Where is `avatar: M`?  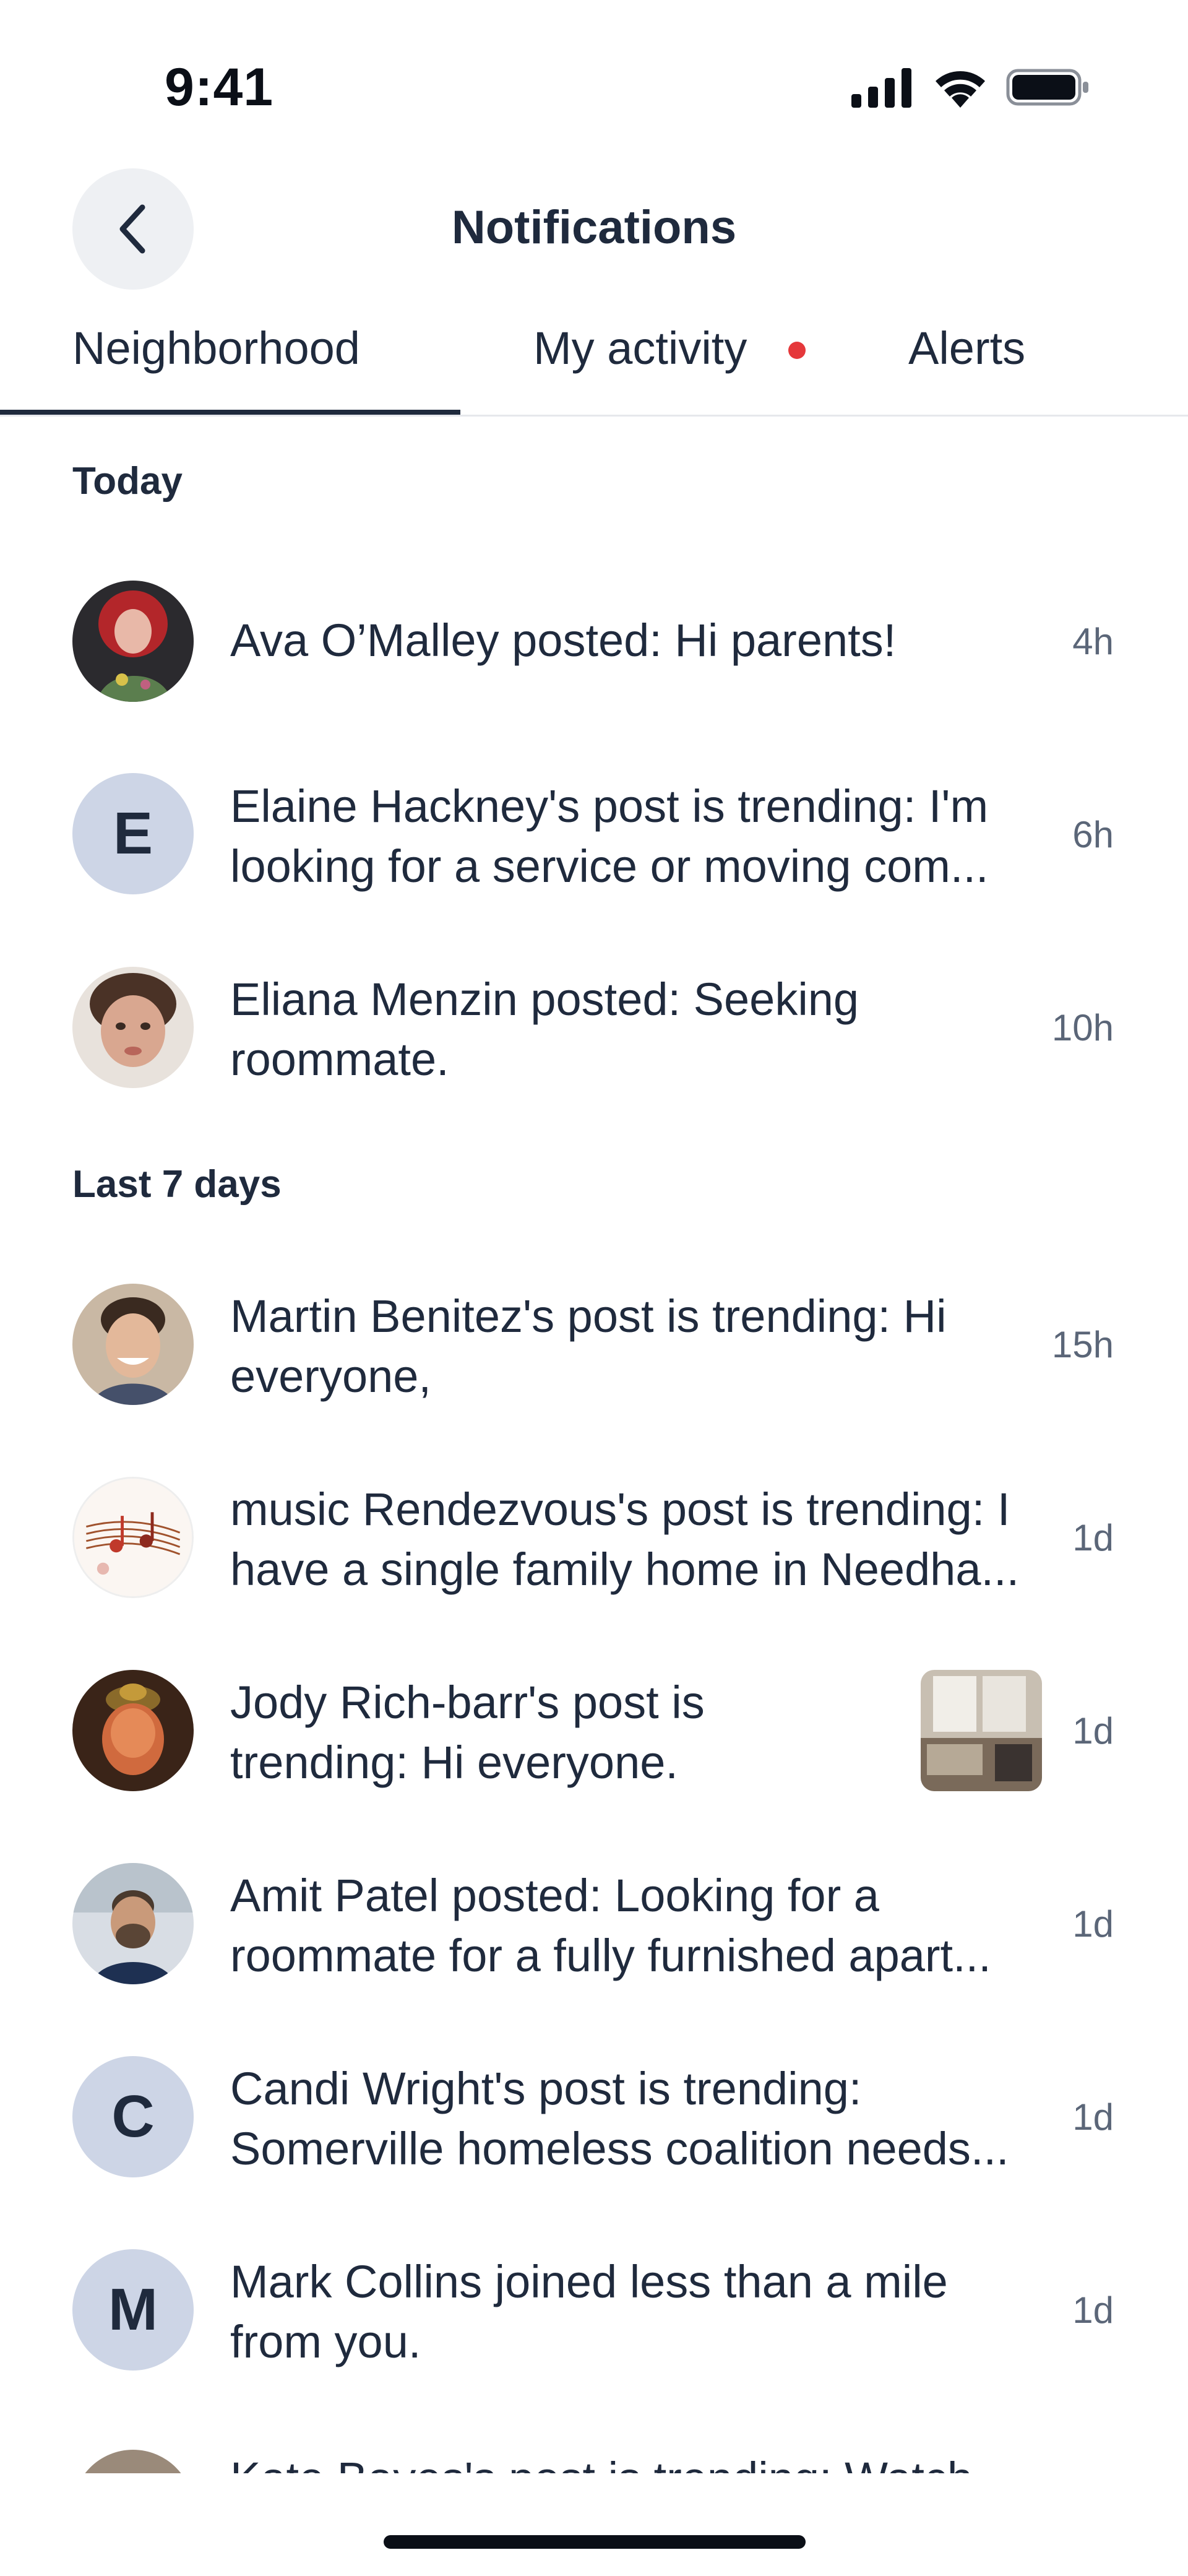
avatar: M is located at coordinates (133, 2310).